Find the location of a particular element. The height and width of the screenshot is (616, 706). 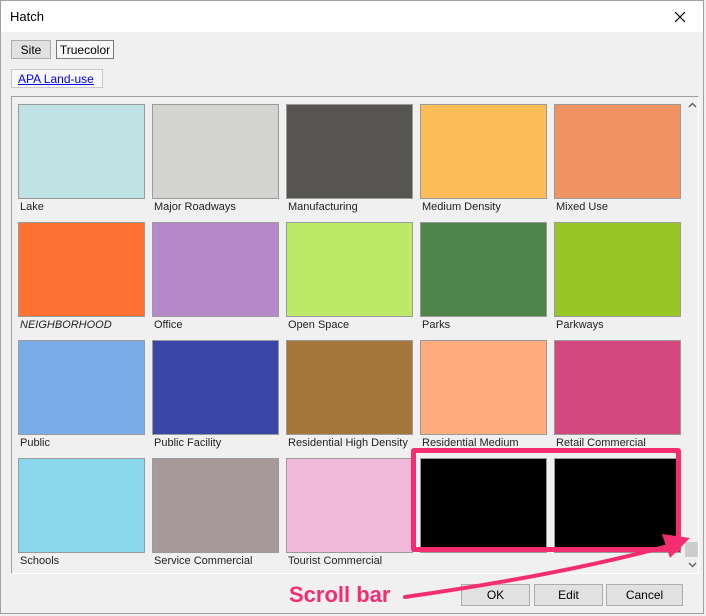

swatch-label: Residential High Density is located at coordinates (348, 443).